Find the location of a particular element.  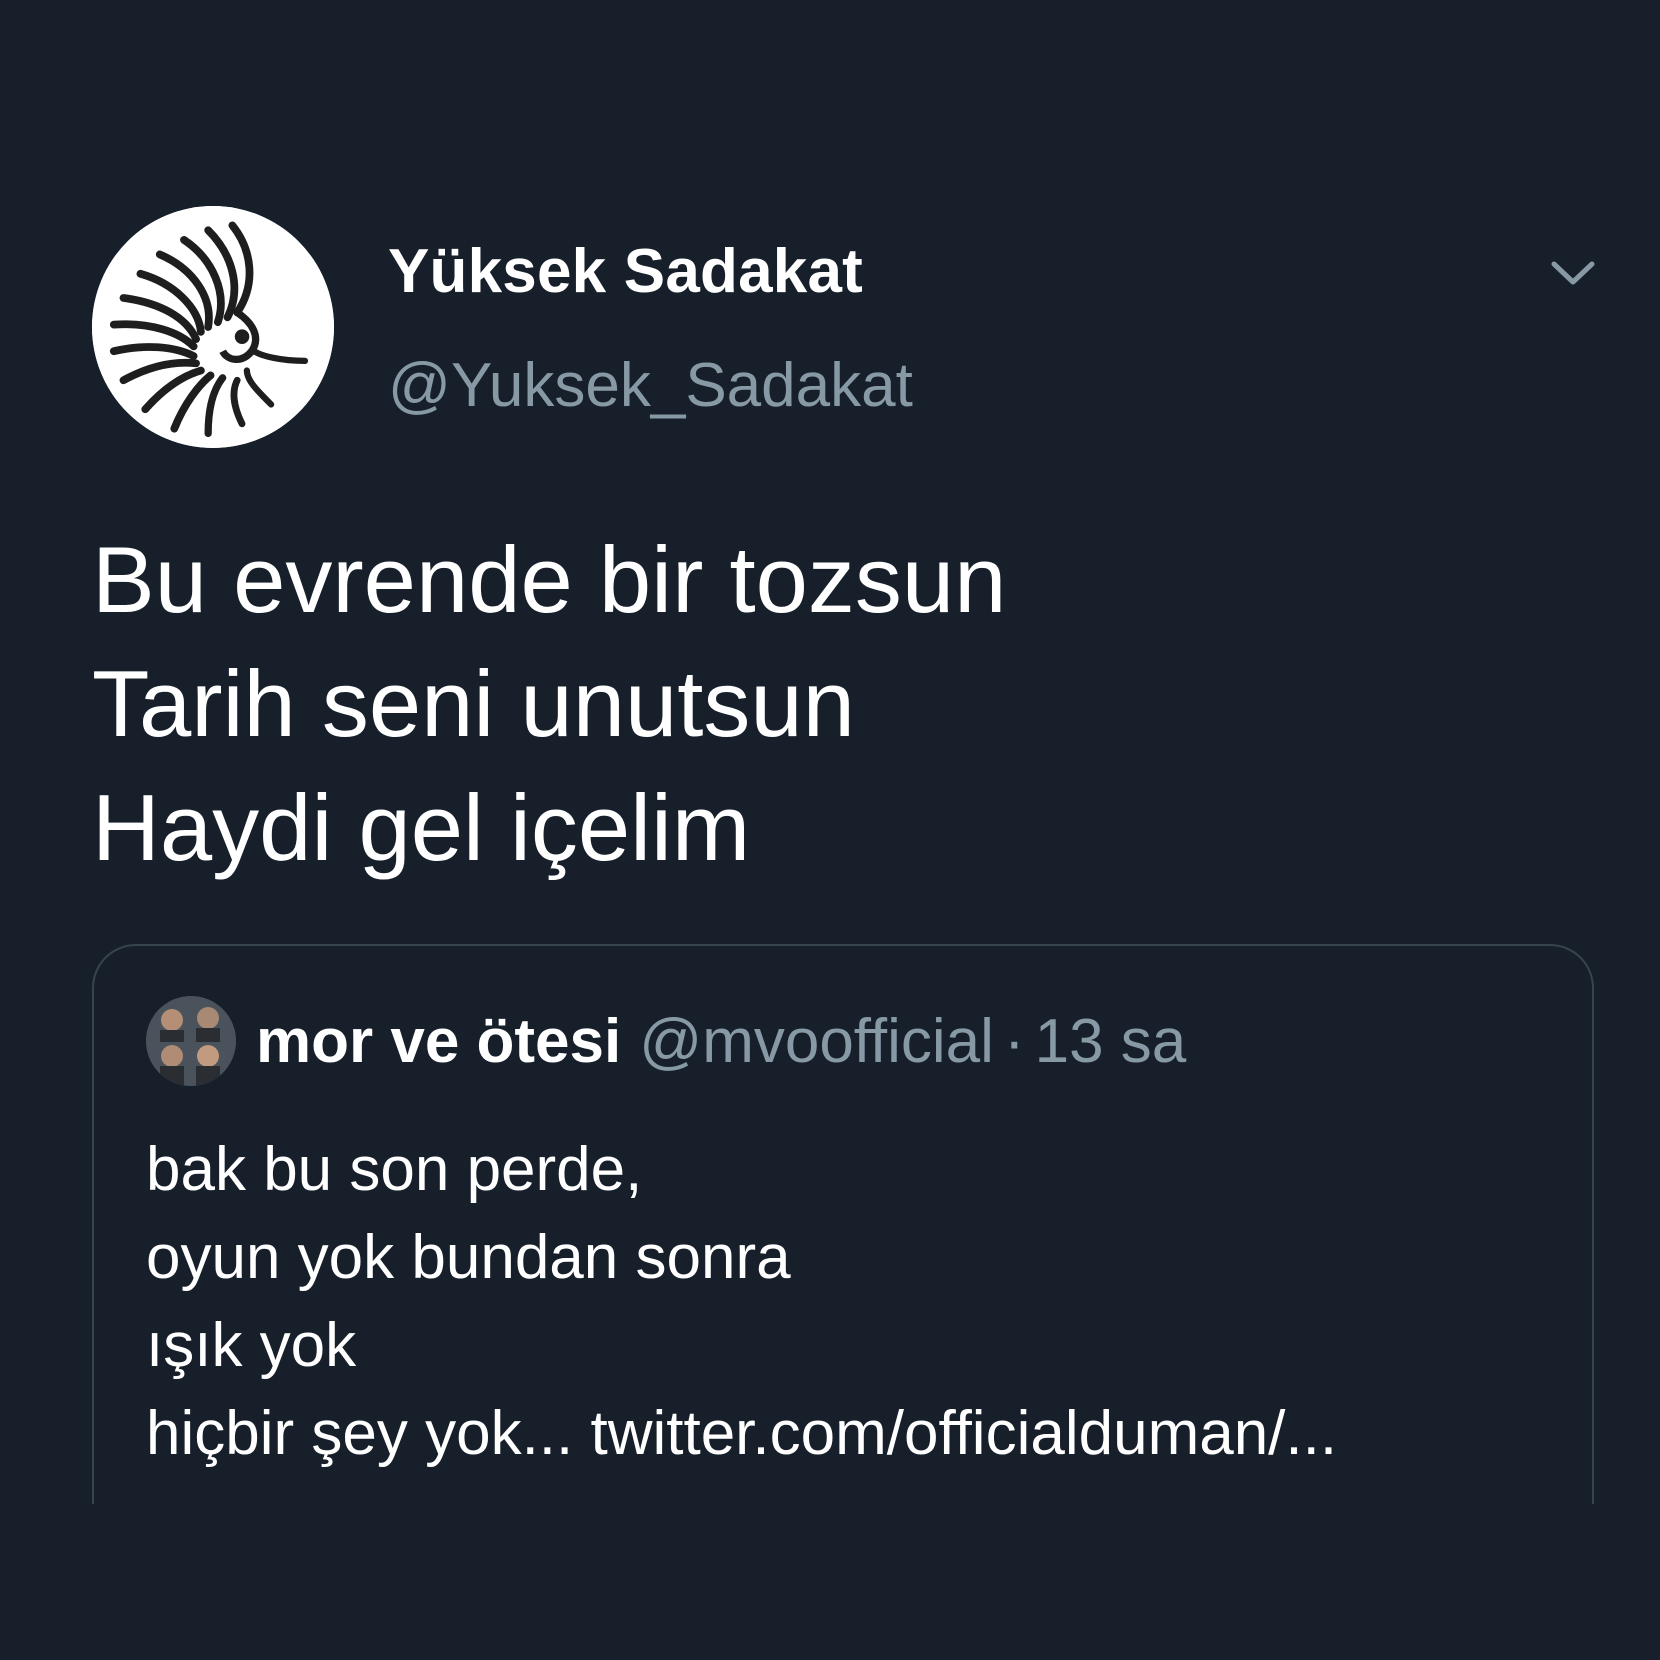

tweet-text-line: Tarih seni unutsun is located at coordinates (473, 703).